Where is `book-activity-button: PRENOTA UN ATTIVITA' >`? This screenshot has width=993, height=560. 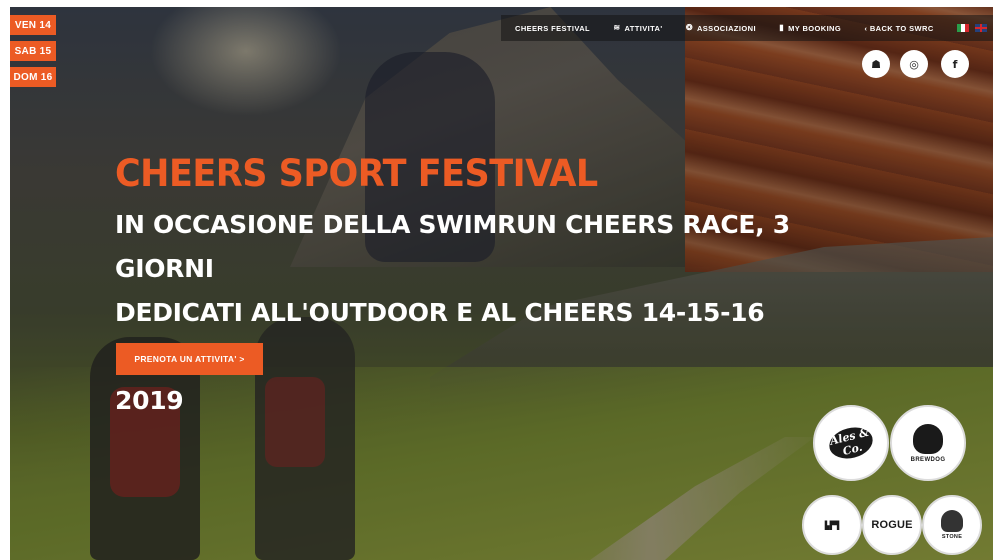 book-activity-button: PRENOTA UN ATTIVITA' > is located at coordinates (189, 359).